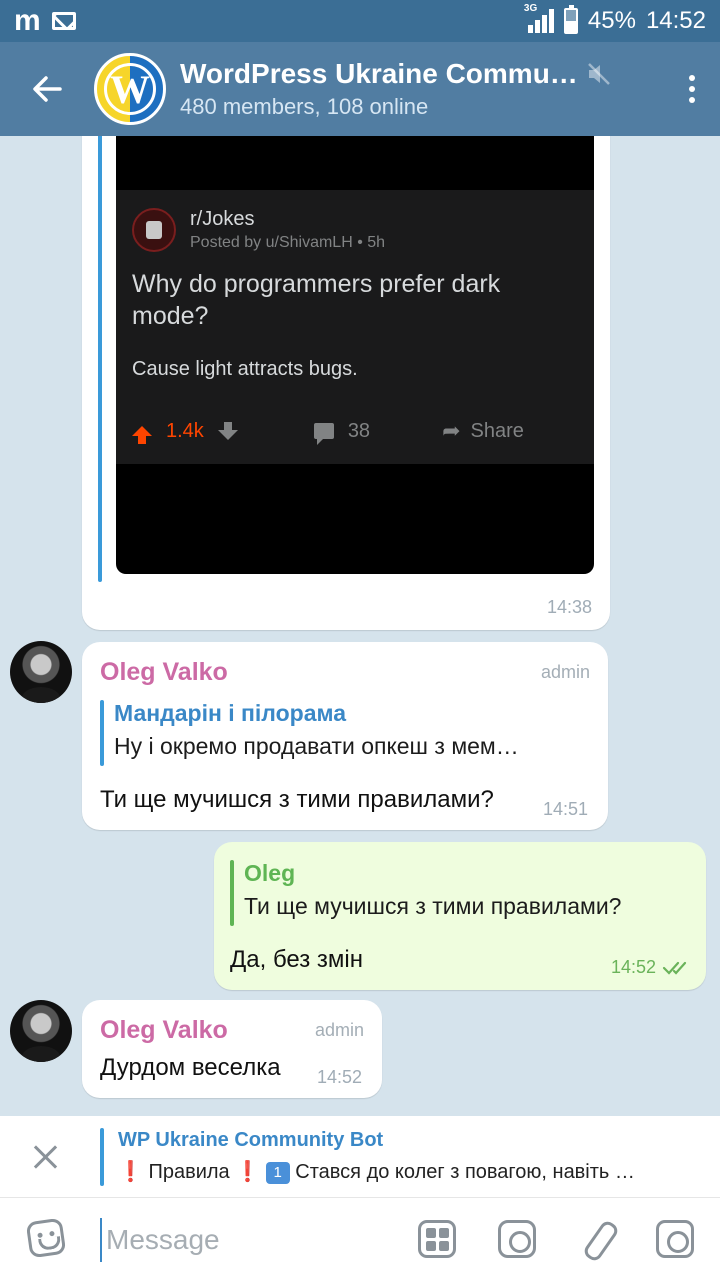 This screenshot has height=1280, width=720. What do you see at coordinates (245, 369) in the screenshot?
I see `post-body: Cause light attracts bugs.` at bounding box center [245, 369].